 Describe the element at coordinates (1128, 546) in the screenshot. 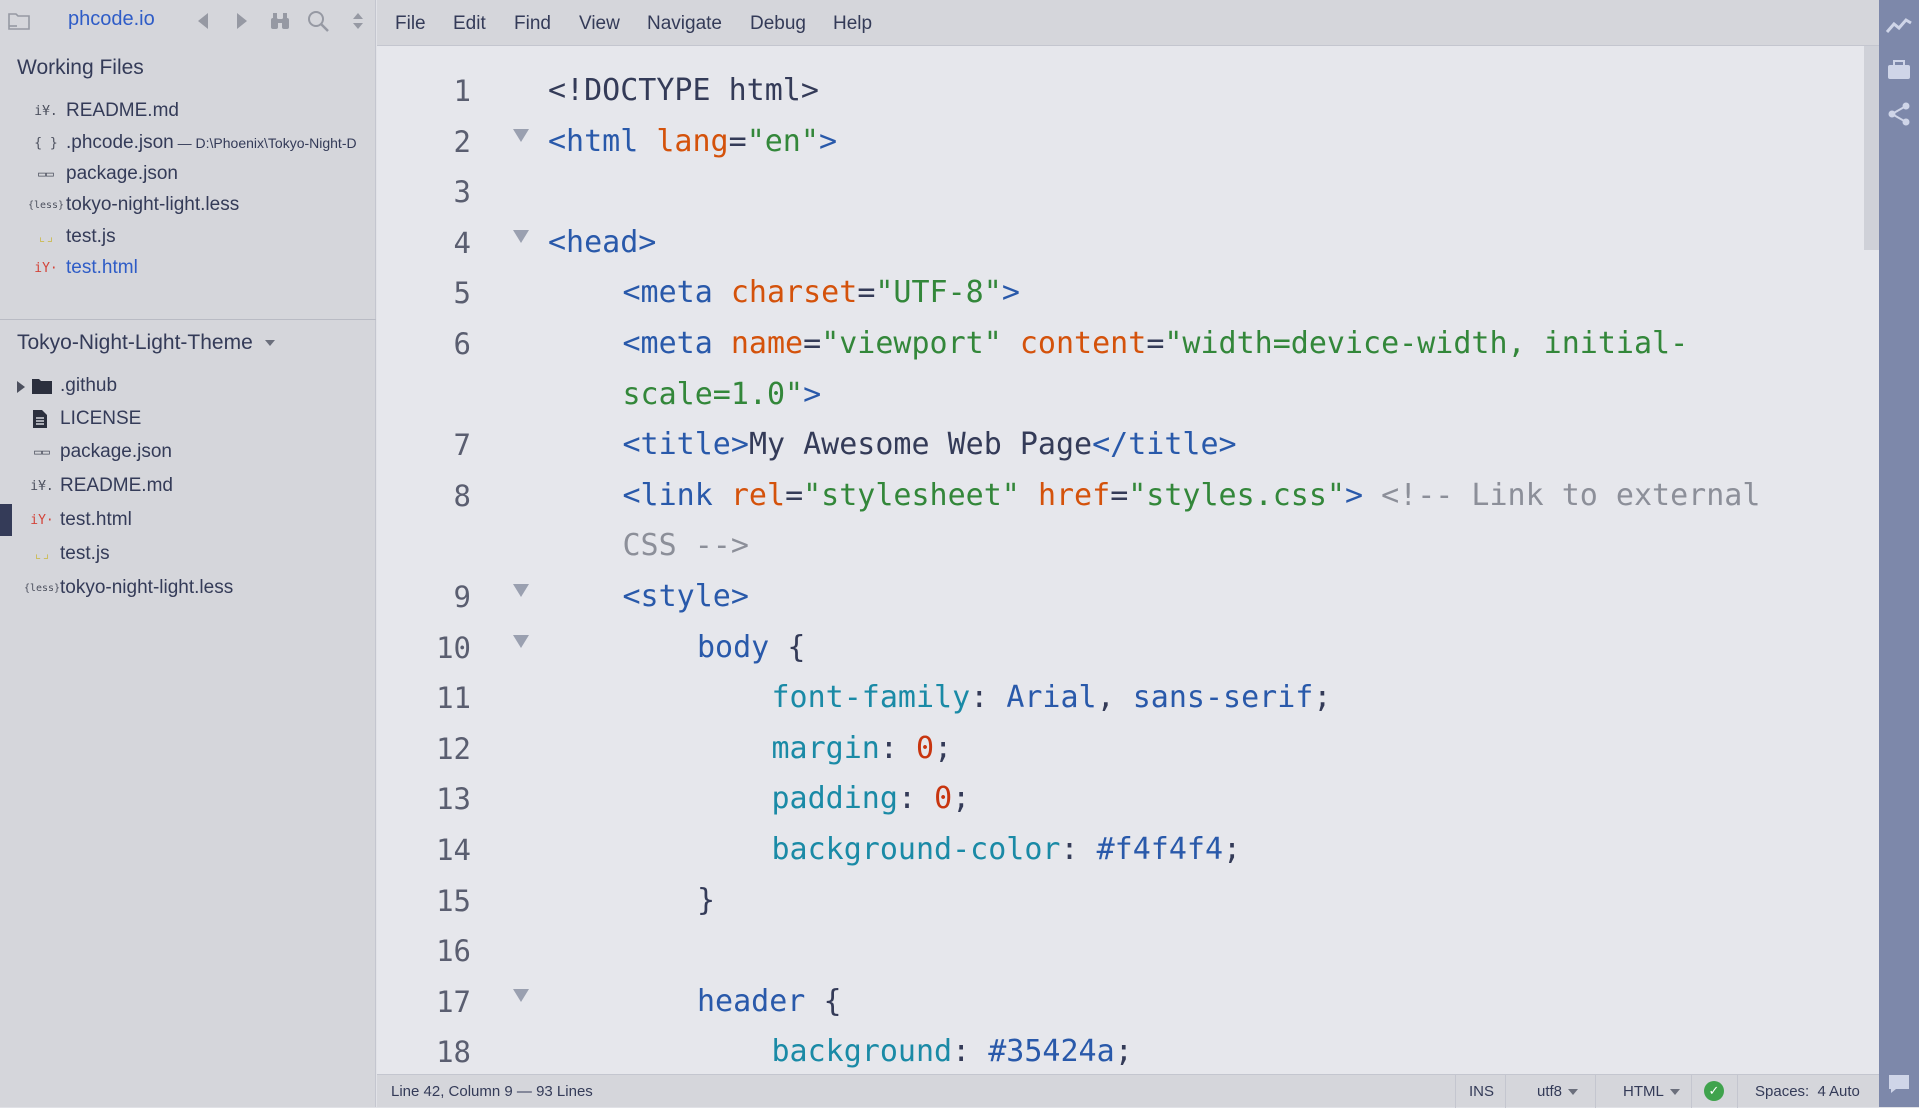

I see `code-line: CSS -->` at that location.